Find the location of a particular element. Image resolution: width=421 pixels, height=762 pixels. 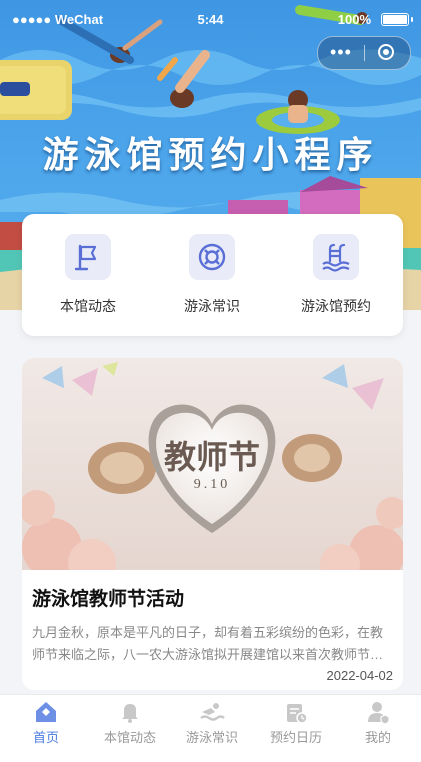

swimmer-icon is located at coordinates (212, 712).